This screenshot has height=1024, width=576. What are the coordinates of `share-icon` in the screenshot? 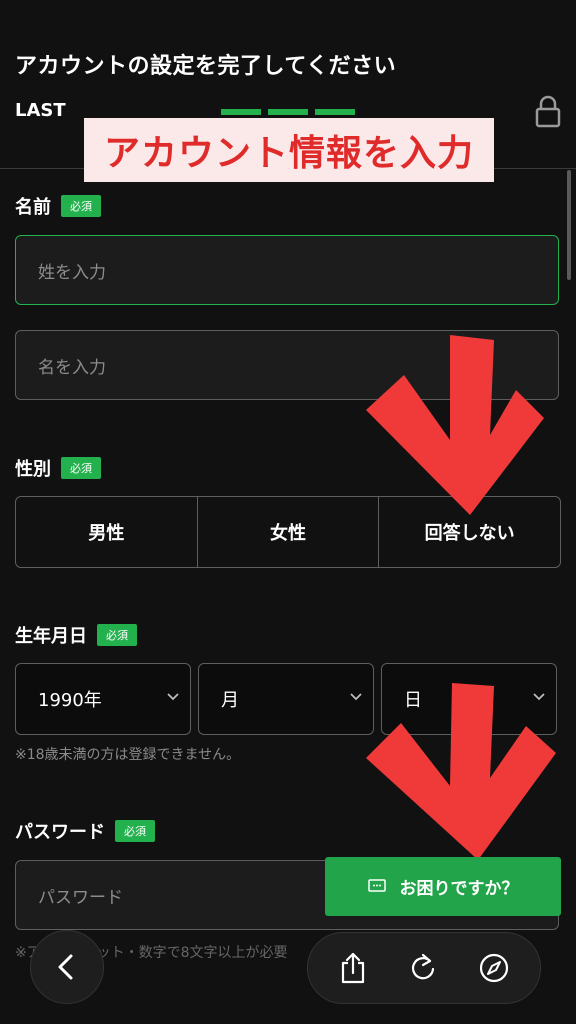 It's located at (353, 968).